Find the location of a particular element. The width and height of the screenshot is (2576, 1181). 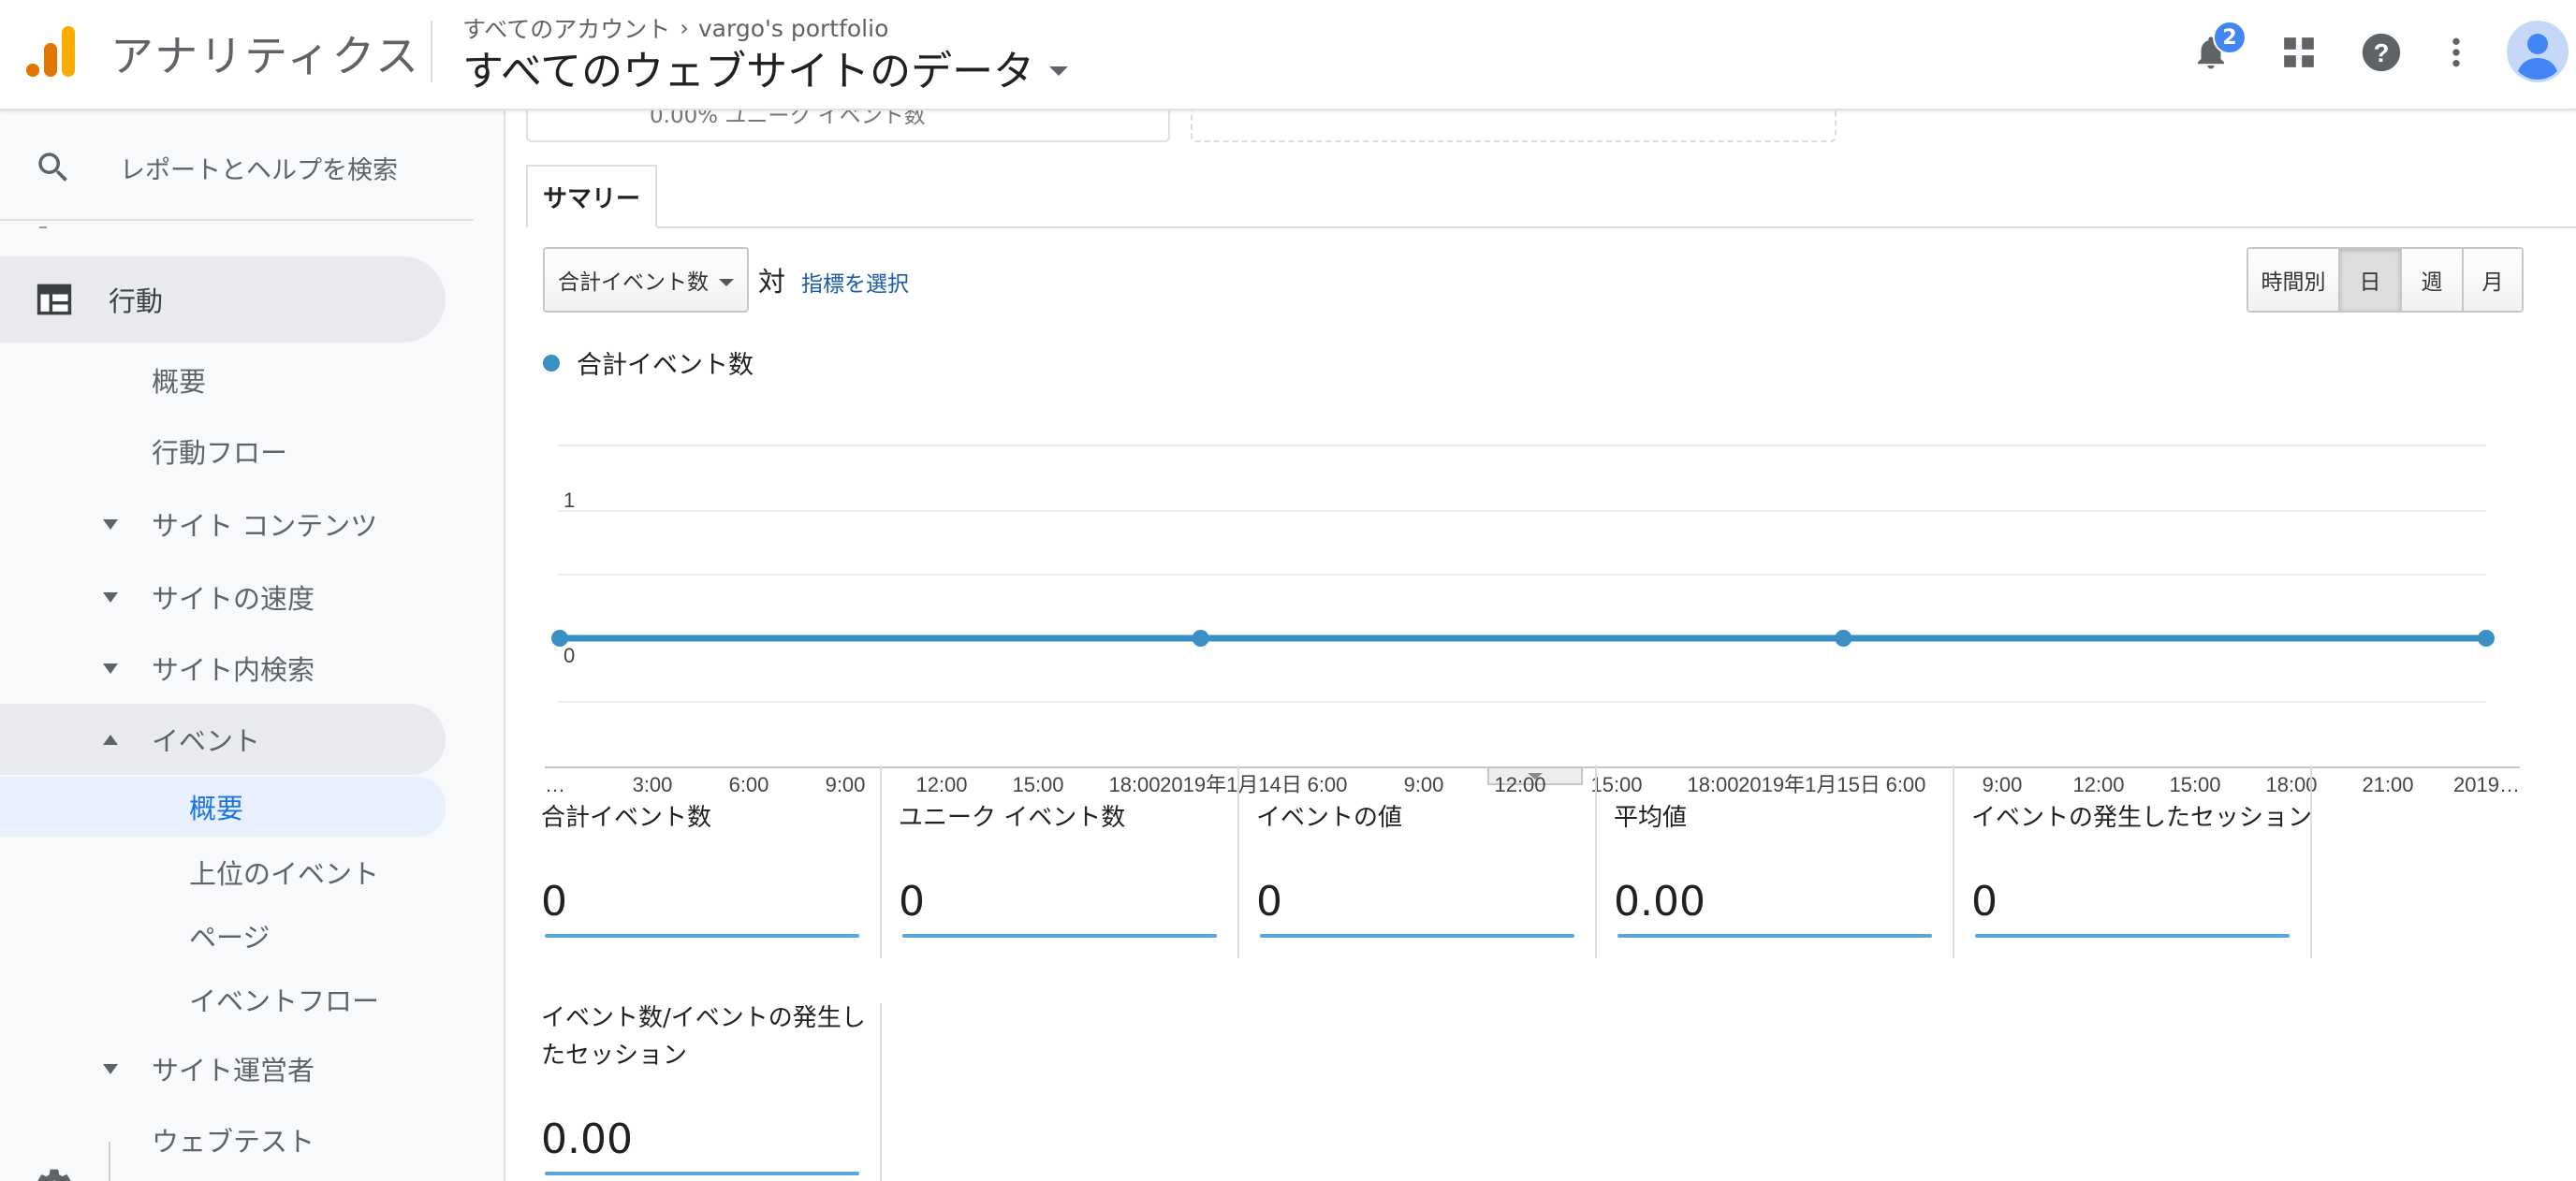

sidebar-item-events-flow: イベントフロー is located at coordinates (223, 999).